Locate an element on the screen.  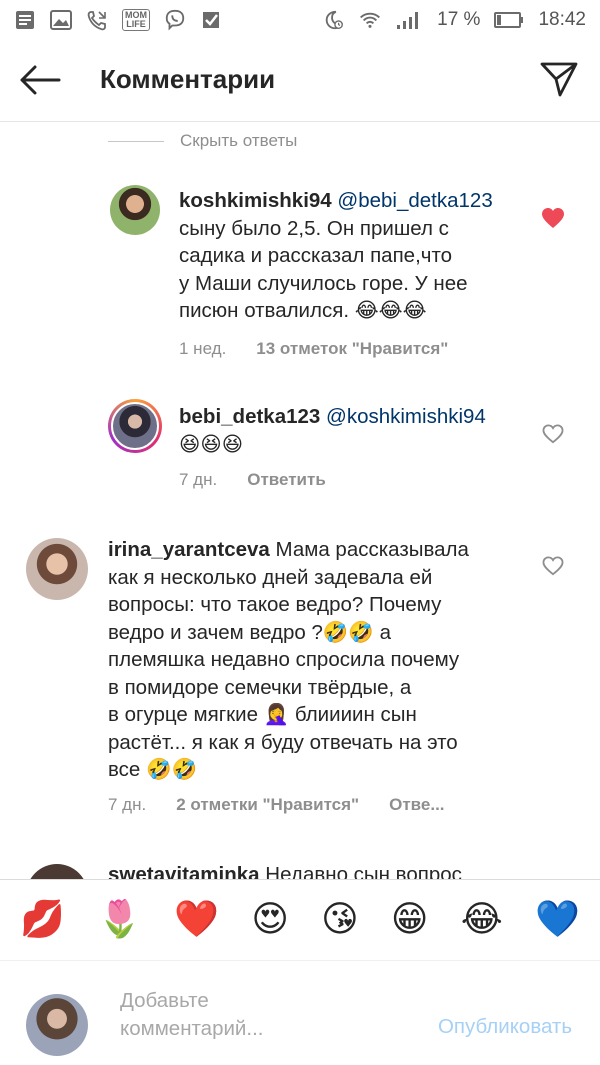
comment-input-placeholder-line1: Добавьте is located at coordinates (164, 1000).